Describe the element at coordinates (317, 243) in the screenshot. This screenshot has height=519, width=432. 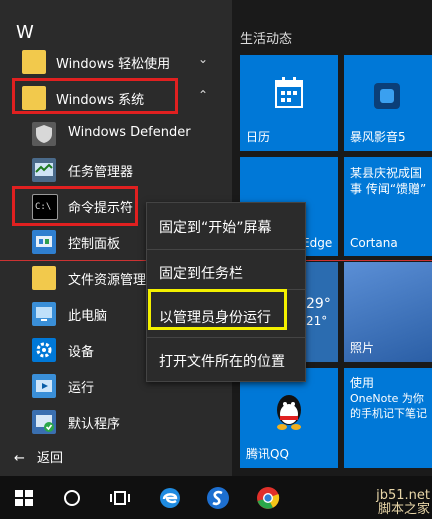
I see `tile-label: Edge` at that location.